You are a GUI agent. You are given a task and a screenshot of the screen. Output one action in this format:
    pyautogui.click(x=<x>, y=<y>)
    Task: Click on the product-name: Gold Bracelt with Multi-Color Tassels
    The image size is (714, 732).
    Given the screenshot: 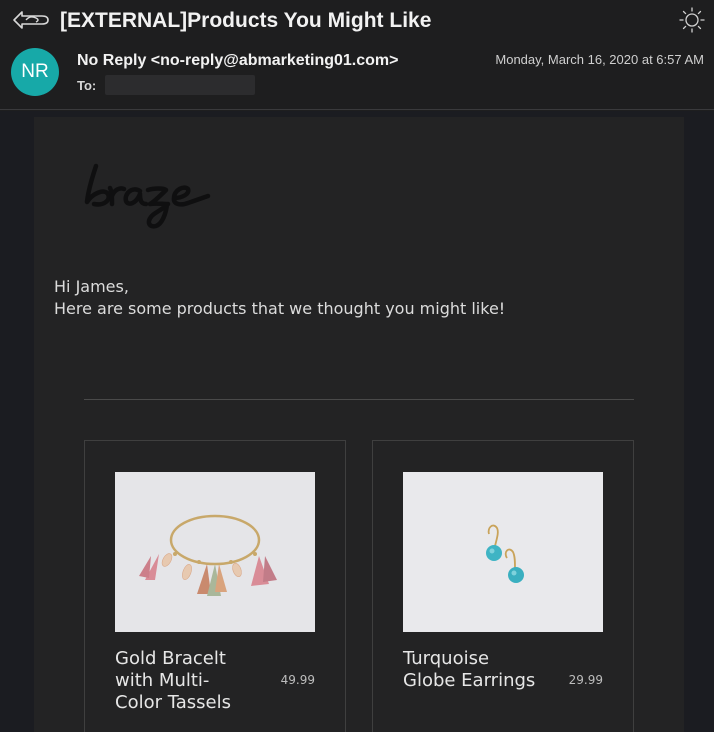 What is the action you would take?
    pyautogui.click(x=185, y=681)
    